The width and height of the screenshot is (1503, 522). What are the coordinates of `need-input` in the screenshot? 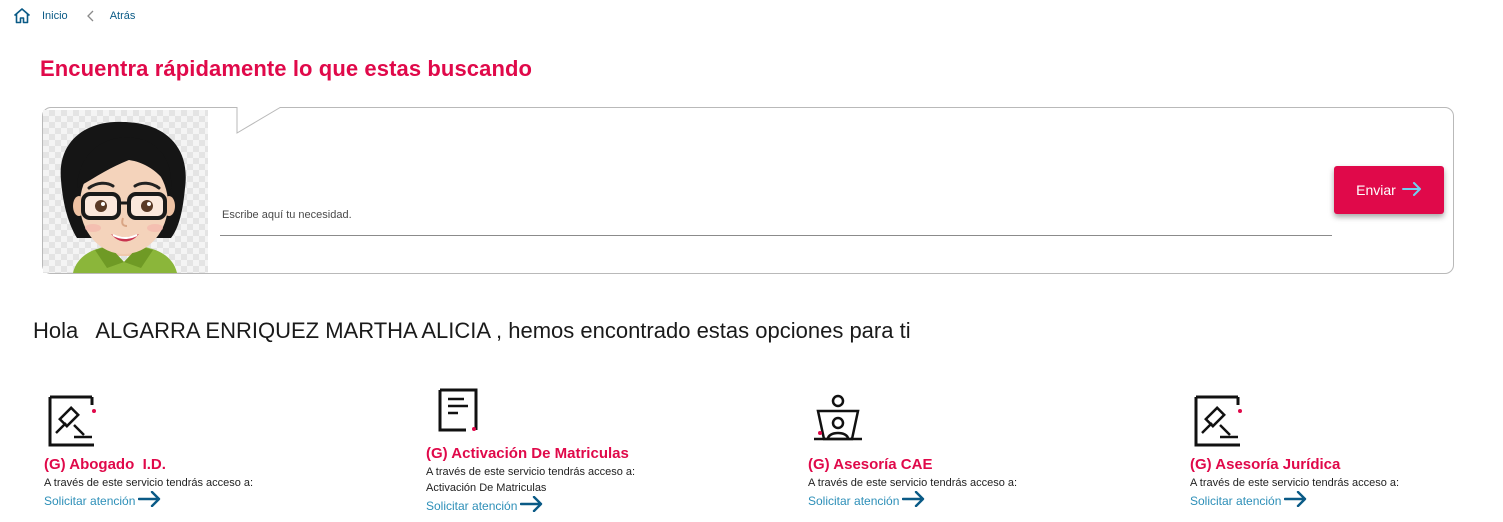 It's located at (776, 215).